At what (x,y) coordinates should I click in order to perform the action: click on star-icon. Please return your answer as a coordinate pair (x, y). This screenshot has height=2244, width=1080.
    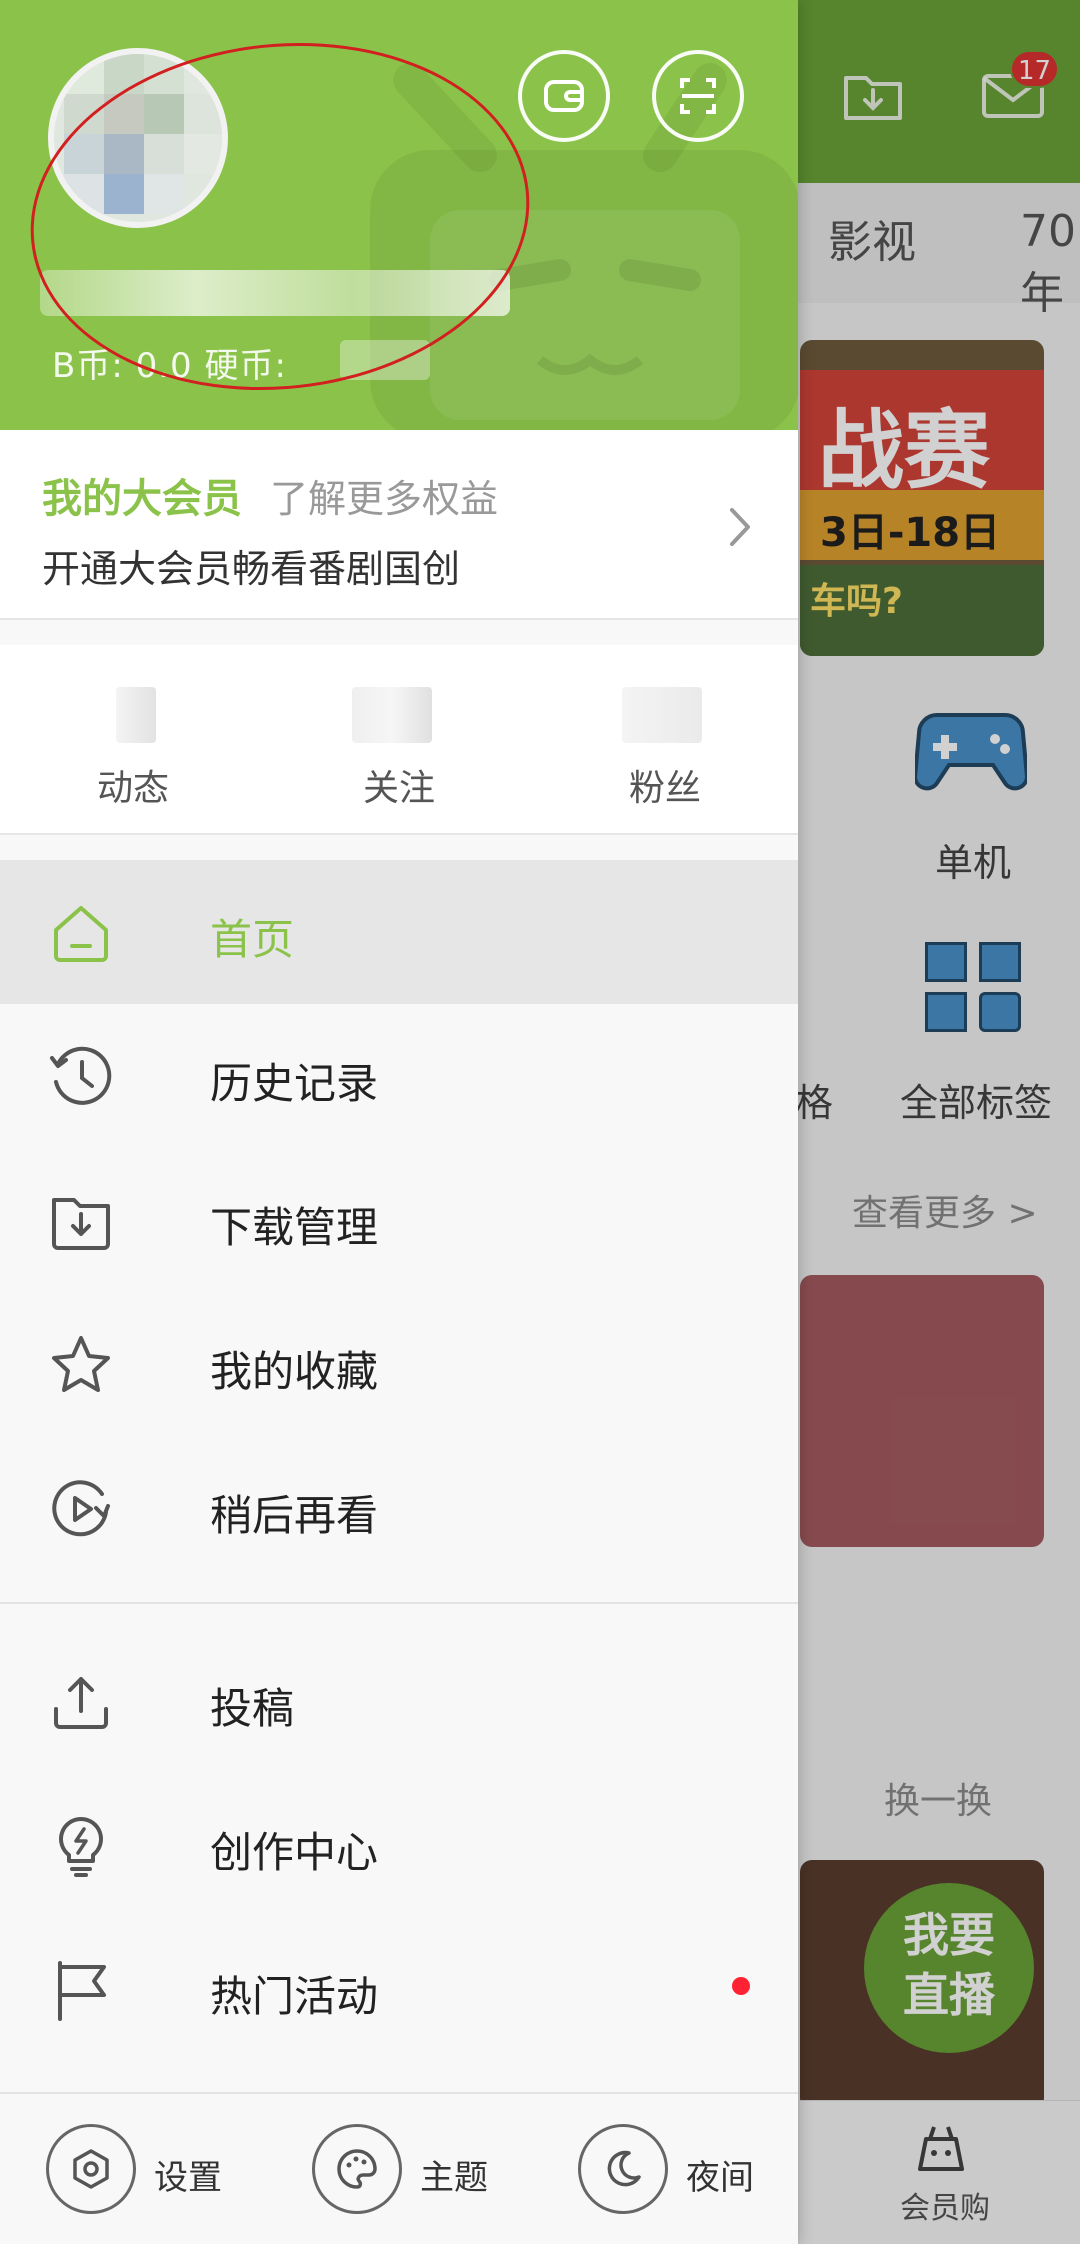
    Looking at the image, I should click on (81, 1364).